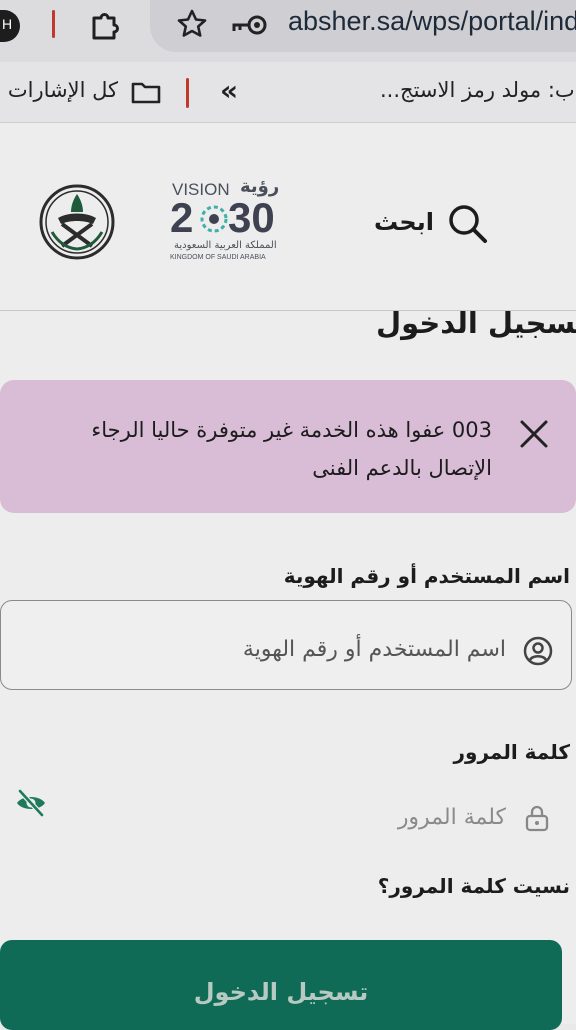 Image resolution: width=576 pixels, height=1030 pixels. What do you see at coordinates (31, 803) in the screenshot?
I see `eye-slash-icon` at bounding box center [31, 803].